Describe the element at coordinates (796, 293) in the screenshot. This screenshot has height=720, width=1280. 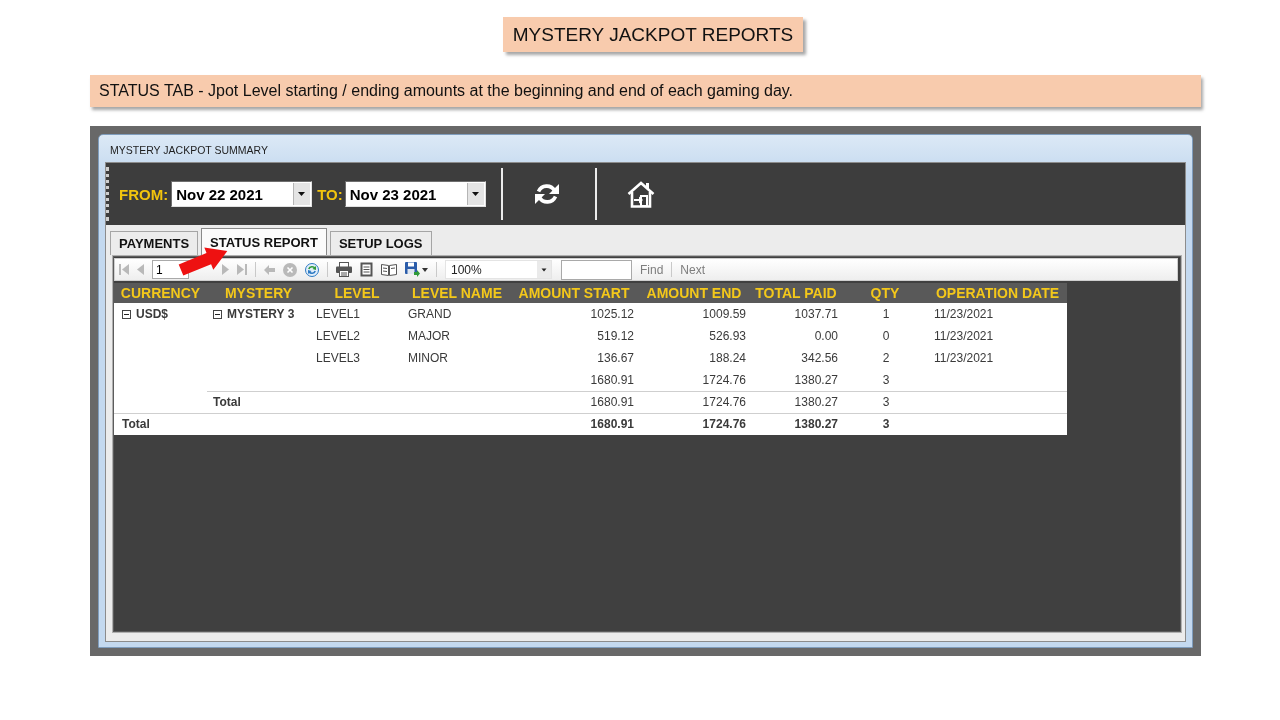
I see `column-header: TOTAL PAID` at that location.